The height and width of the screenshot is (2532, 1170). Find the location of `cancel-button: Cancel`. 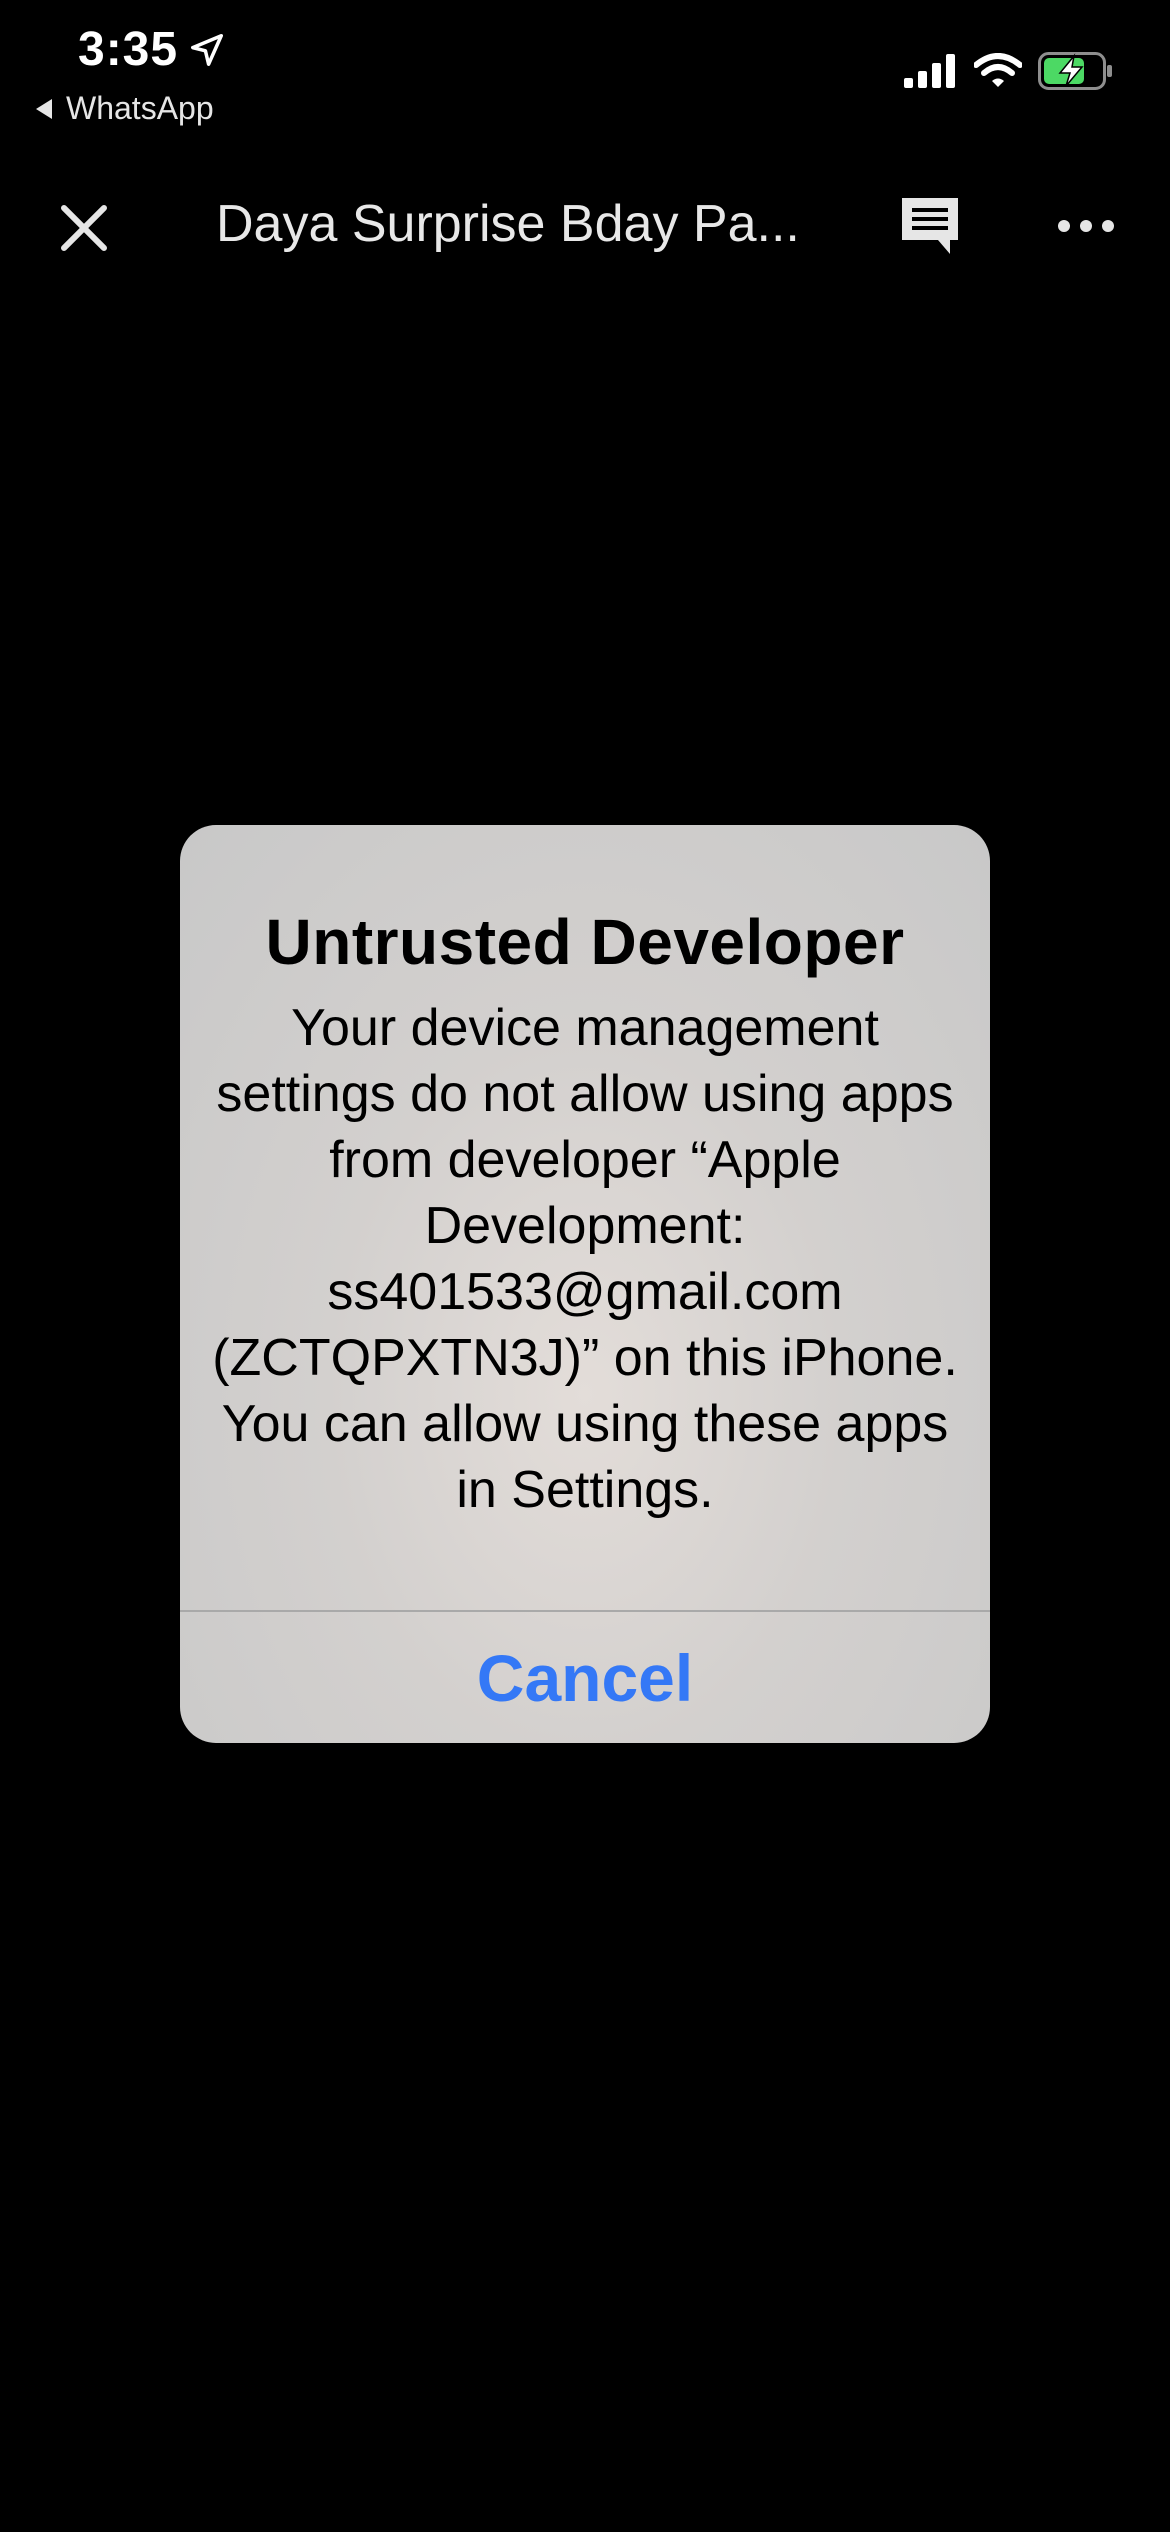

cancel-button: Cancel is located at coordinates (585, 1677).